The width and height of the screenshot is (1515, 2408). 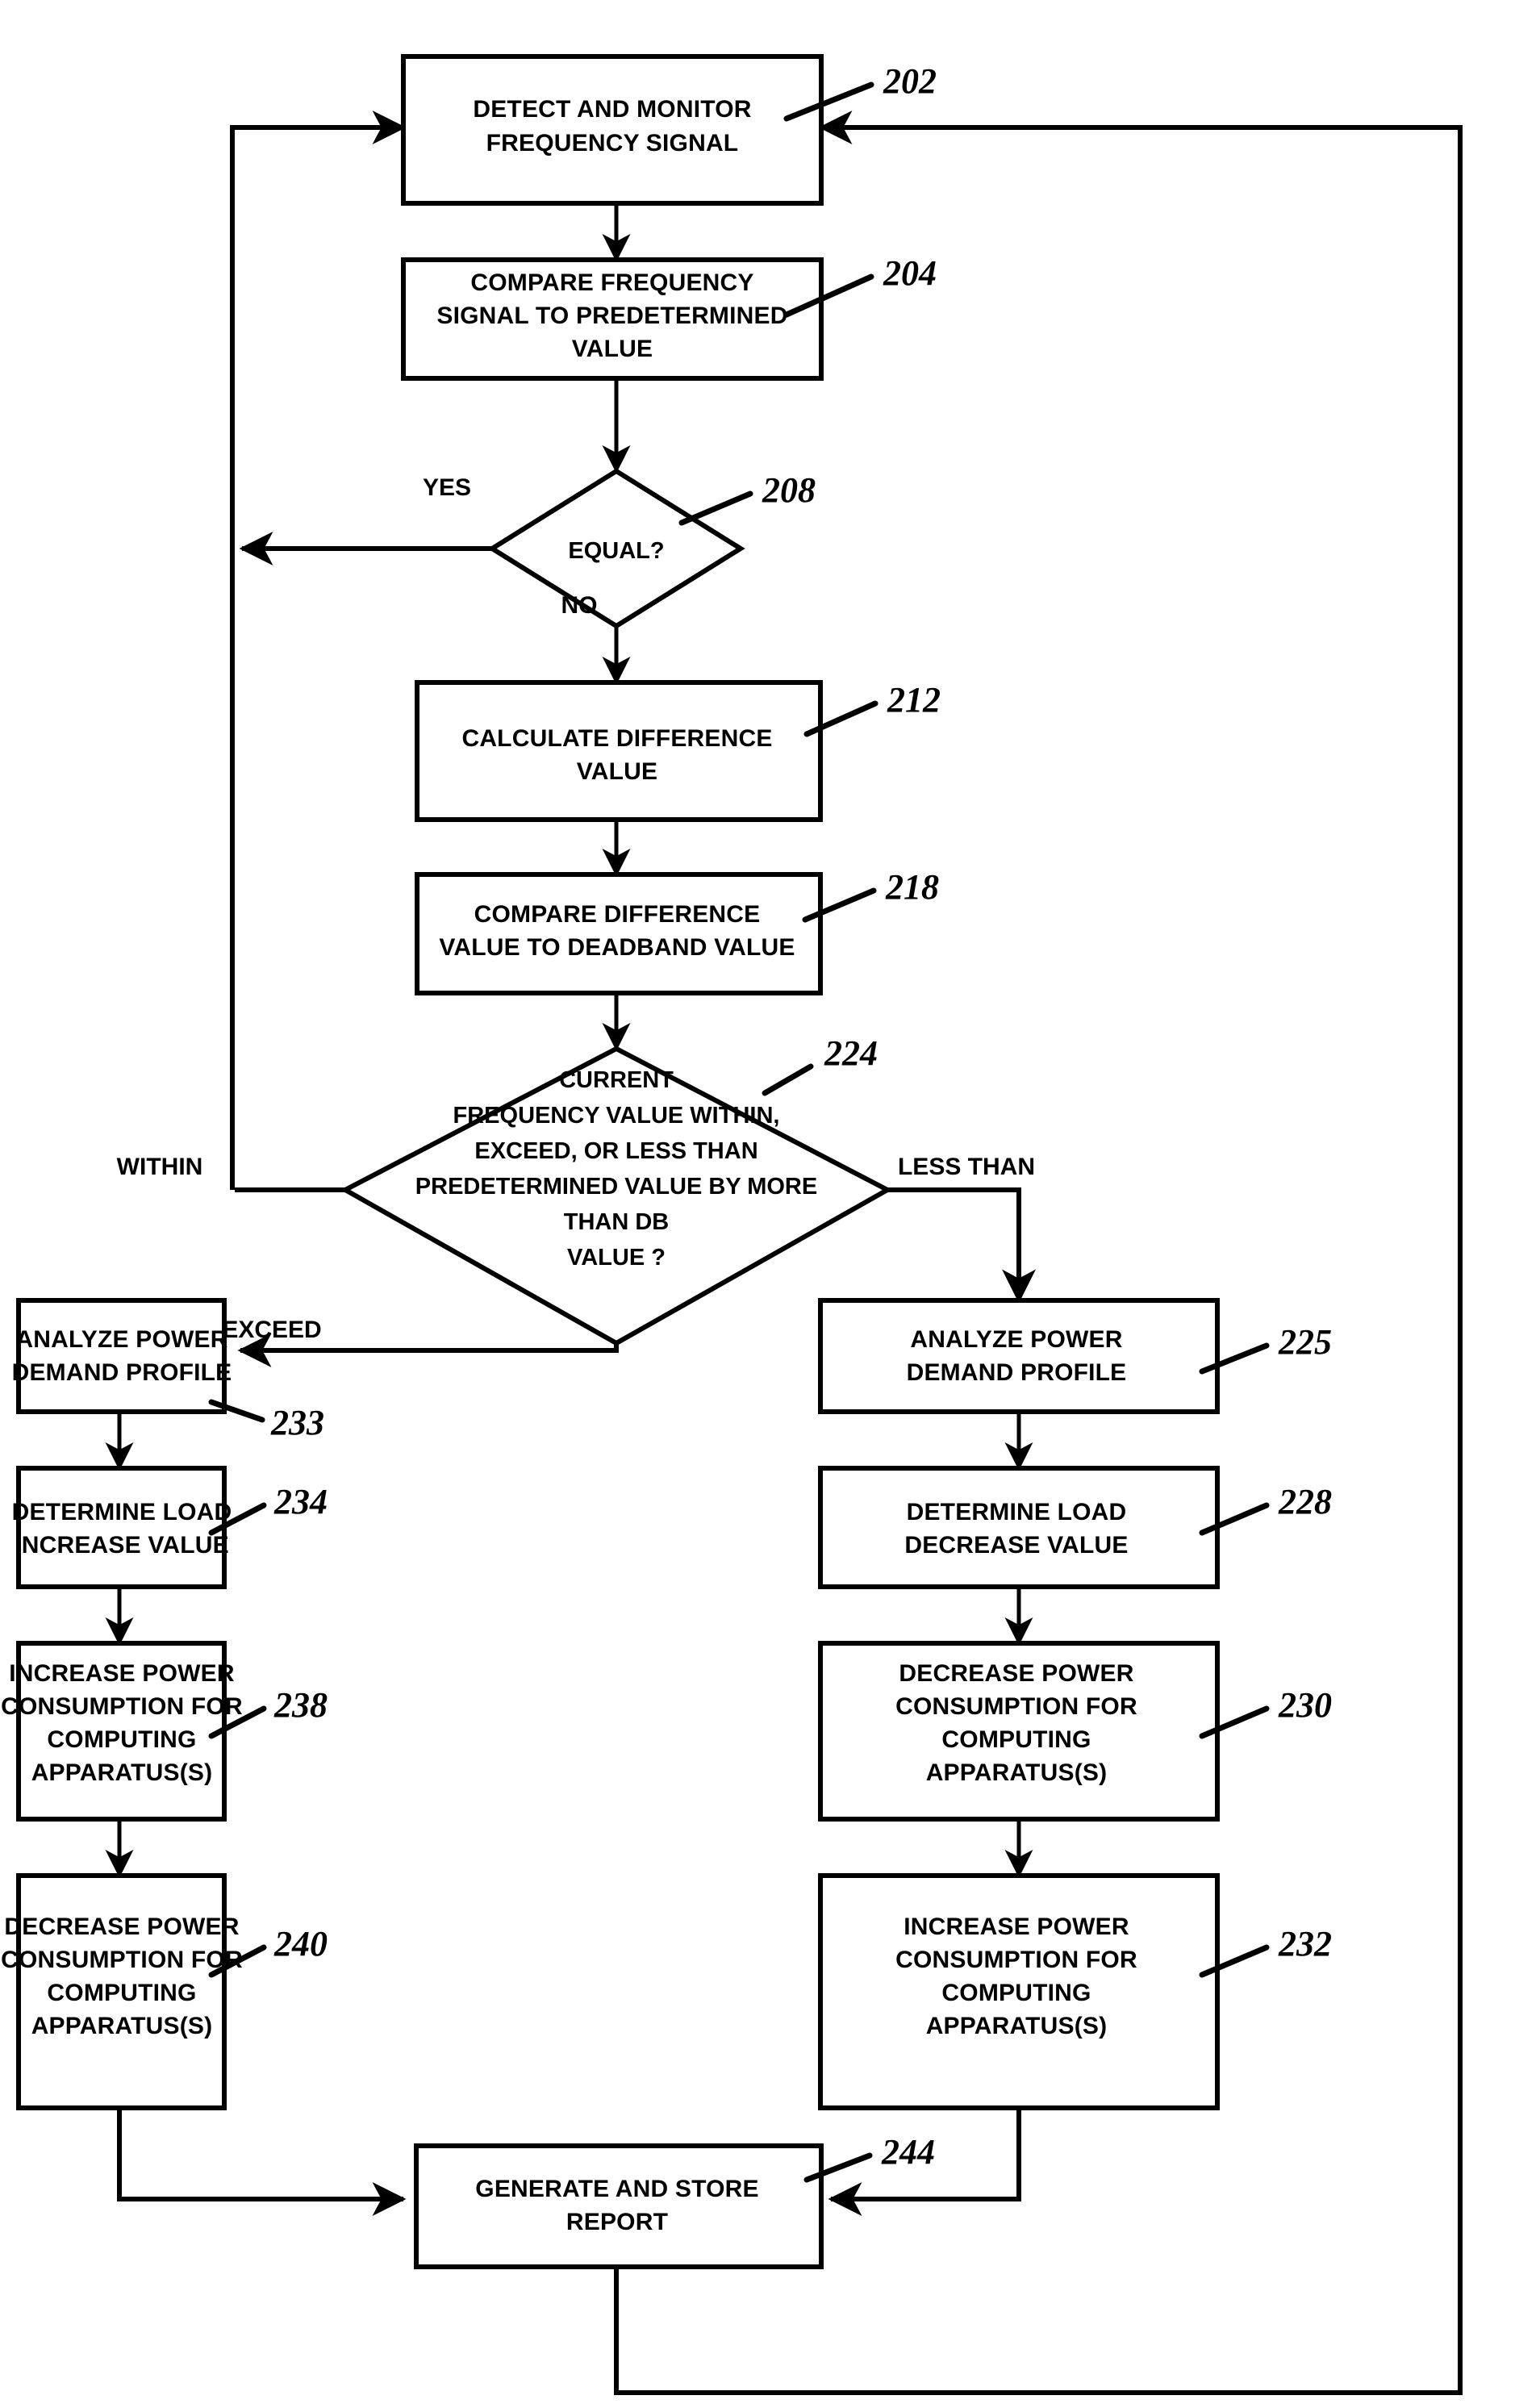 What do you see at coordinates (1017, 2026) in the screenshot?
I see `node-232-line-3: APPARATUS(S)` at bounding box center [1017, 2026].